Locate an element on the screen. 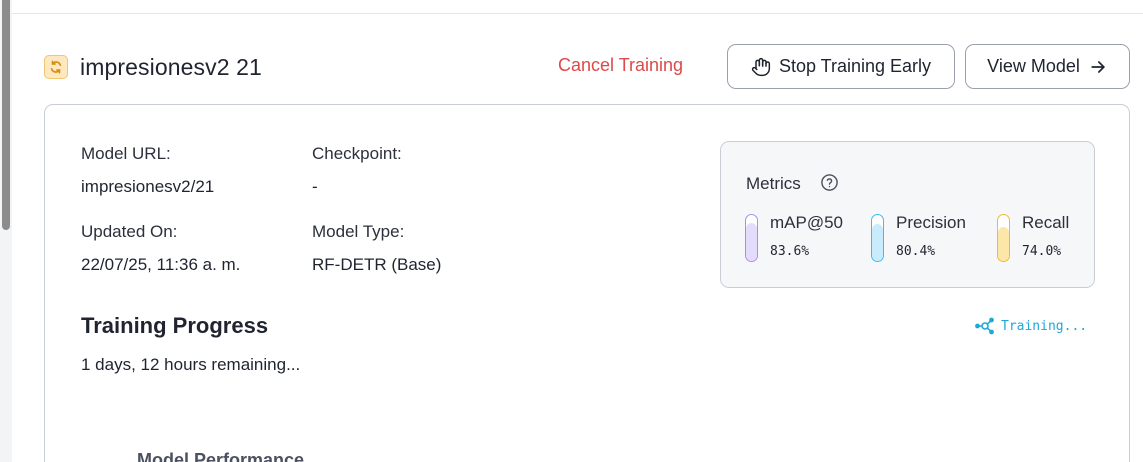 The image size is (1143, 462). checkpoint-label: Checkpoint: is located at coordinates (357, 153).